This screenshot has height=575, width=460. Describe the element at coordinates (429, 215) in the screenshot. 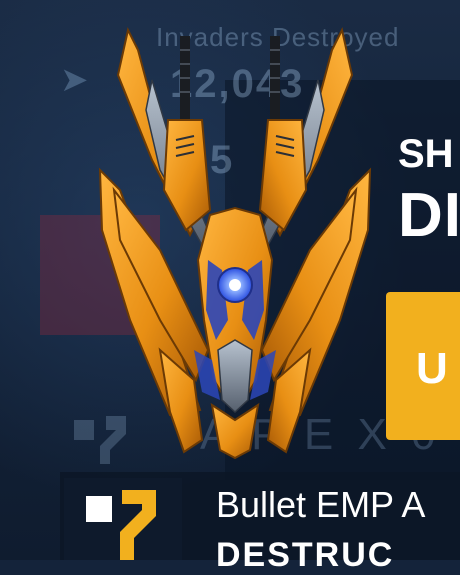

I see `ship-name: DI` at that location.